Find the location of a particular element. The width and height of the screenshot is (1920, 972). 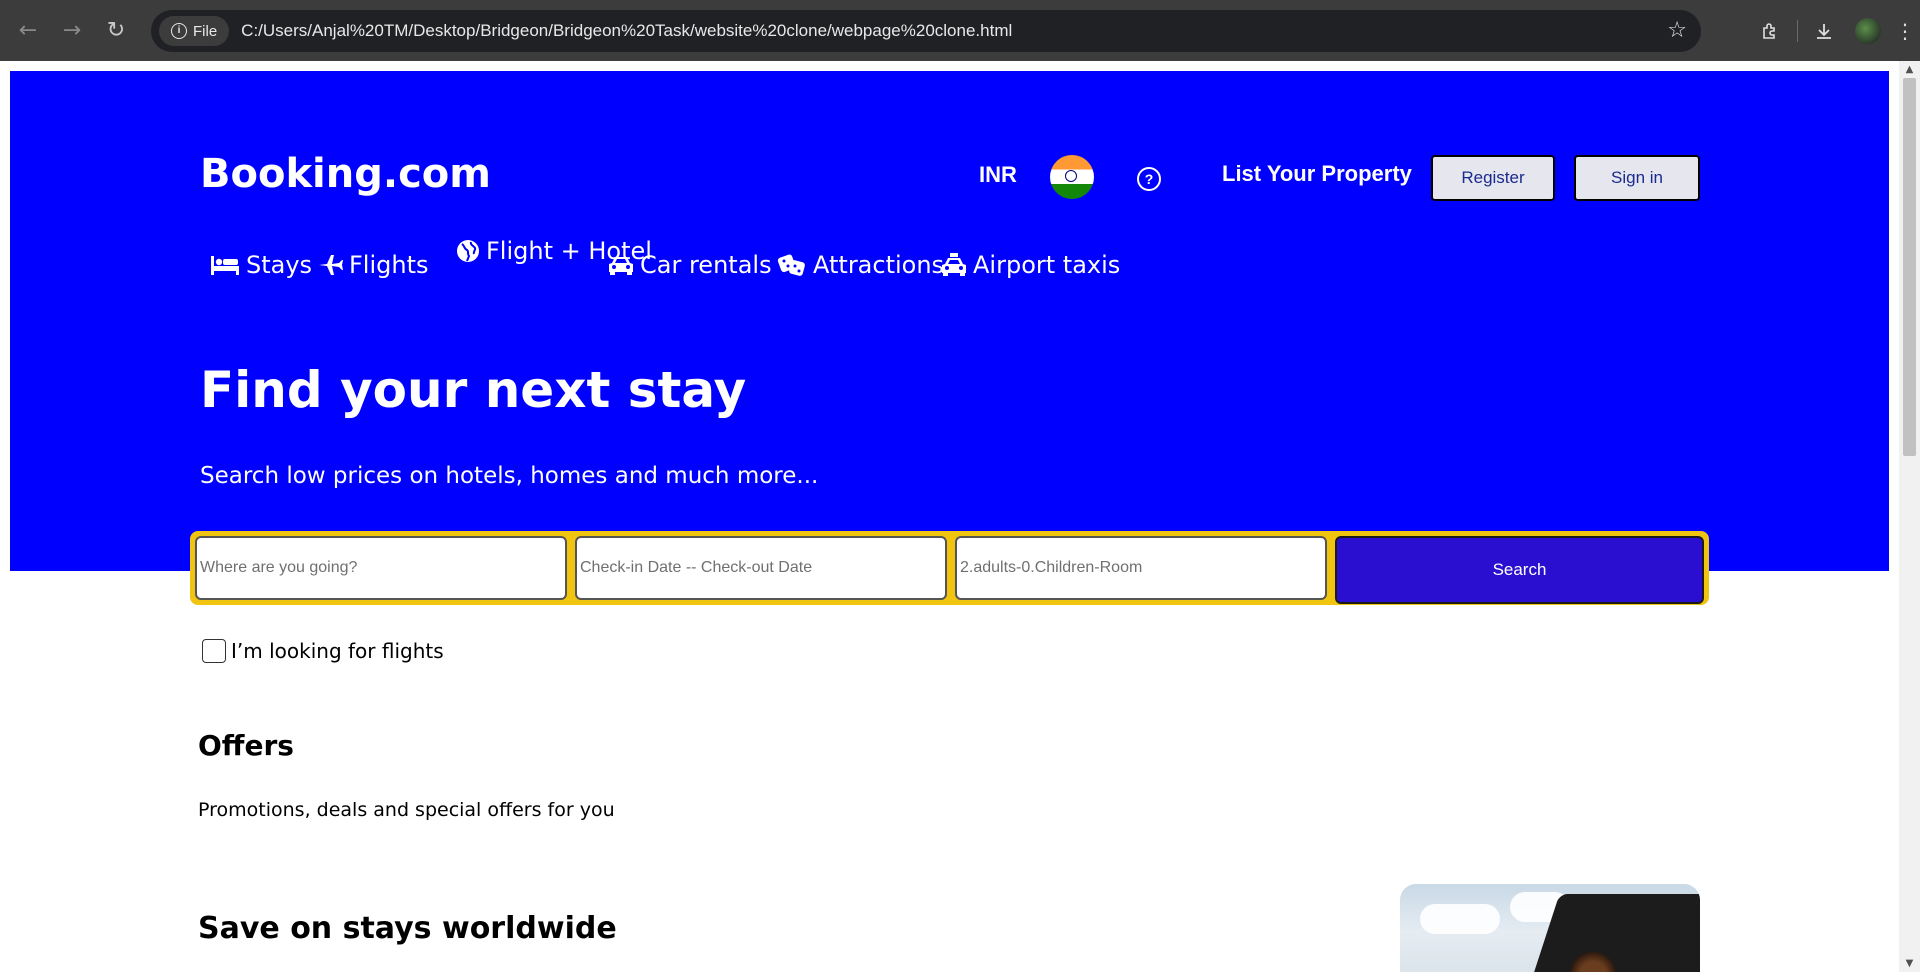

download-icon is located at coordinates (1824, 31).